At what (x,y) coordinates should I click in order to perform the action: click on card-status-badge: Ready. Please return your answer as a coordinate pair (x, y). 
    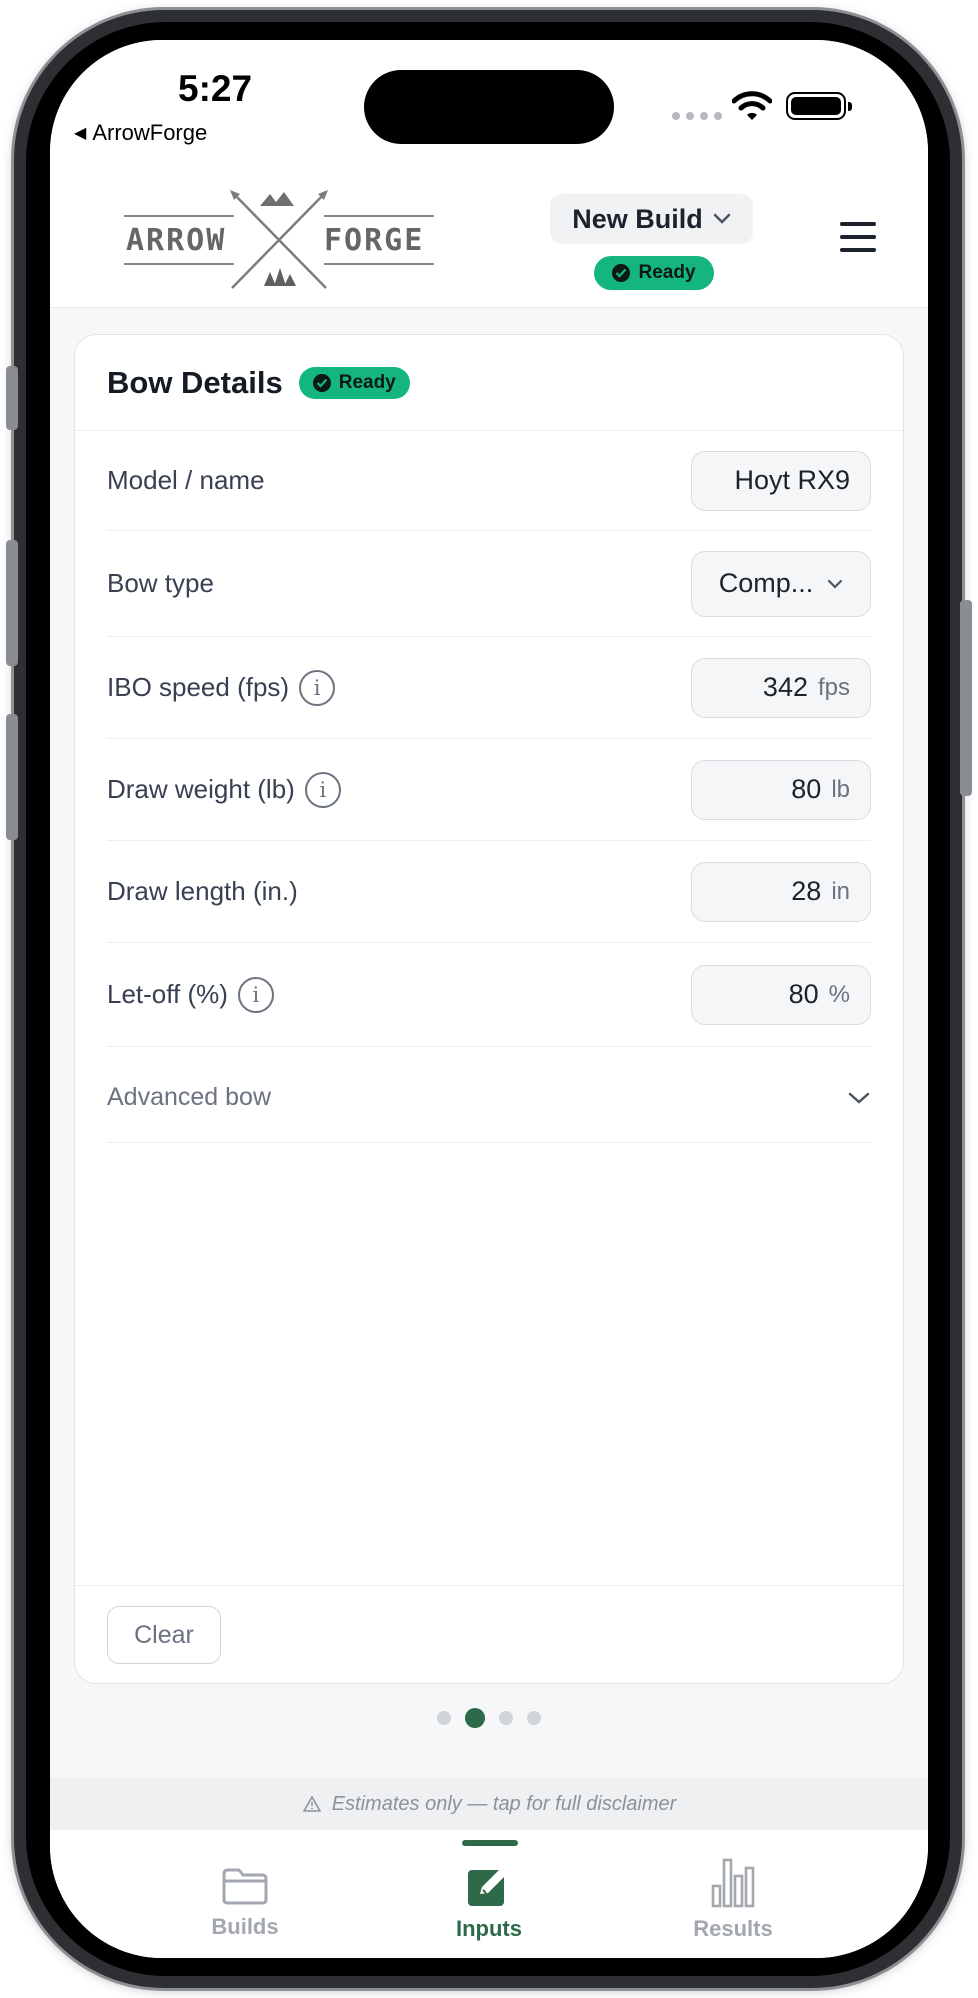
    Looking at the image, I should click on (354, 382).